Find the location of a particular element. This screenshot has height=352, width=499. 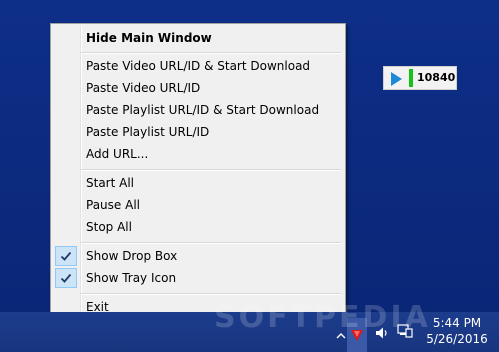

drop-box: 10840 is located at coordinates (420, 78).